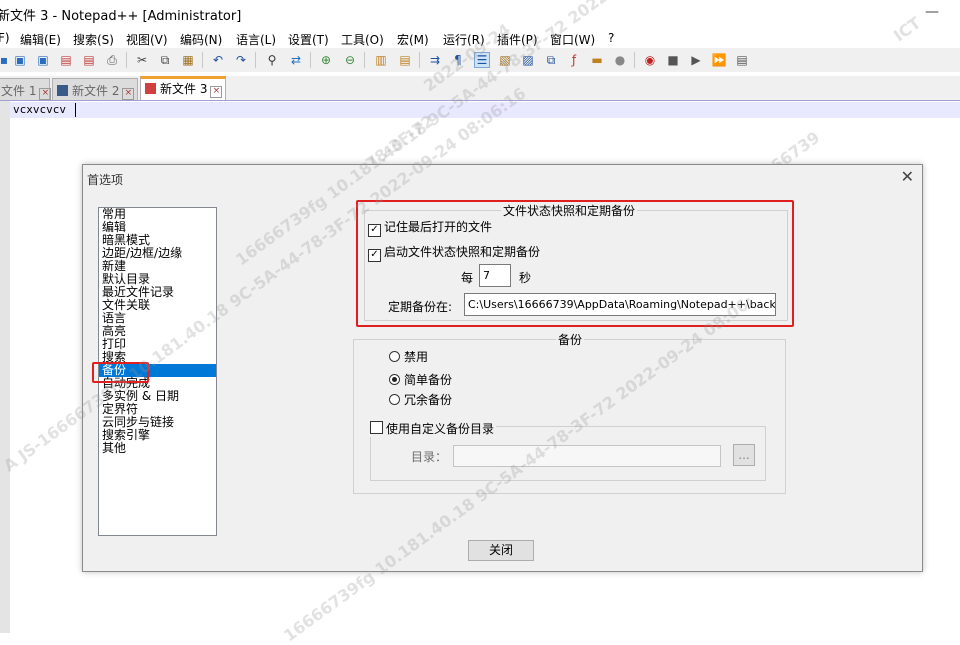 This screenshot has width=960, height=645. I want to click on folder-workspace-icon: ▬, so click(597, 60).